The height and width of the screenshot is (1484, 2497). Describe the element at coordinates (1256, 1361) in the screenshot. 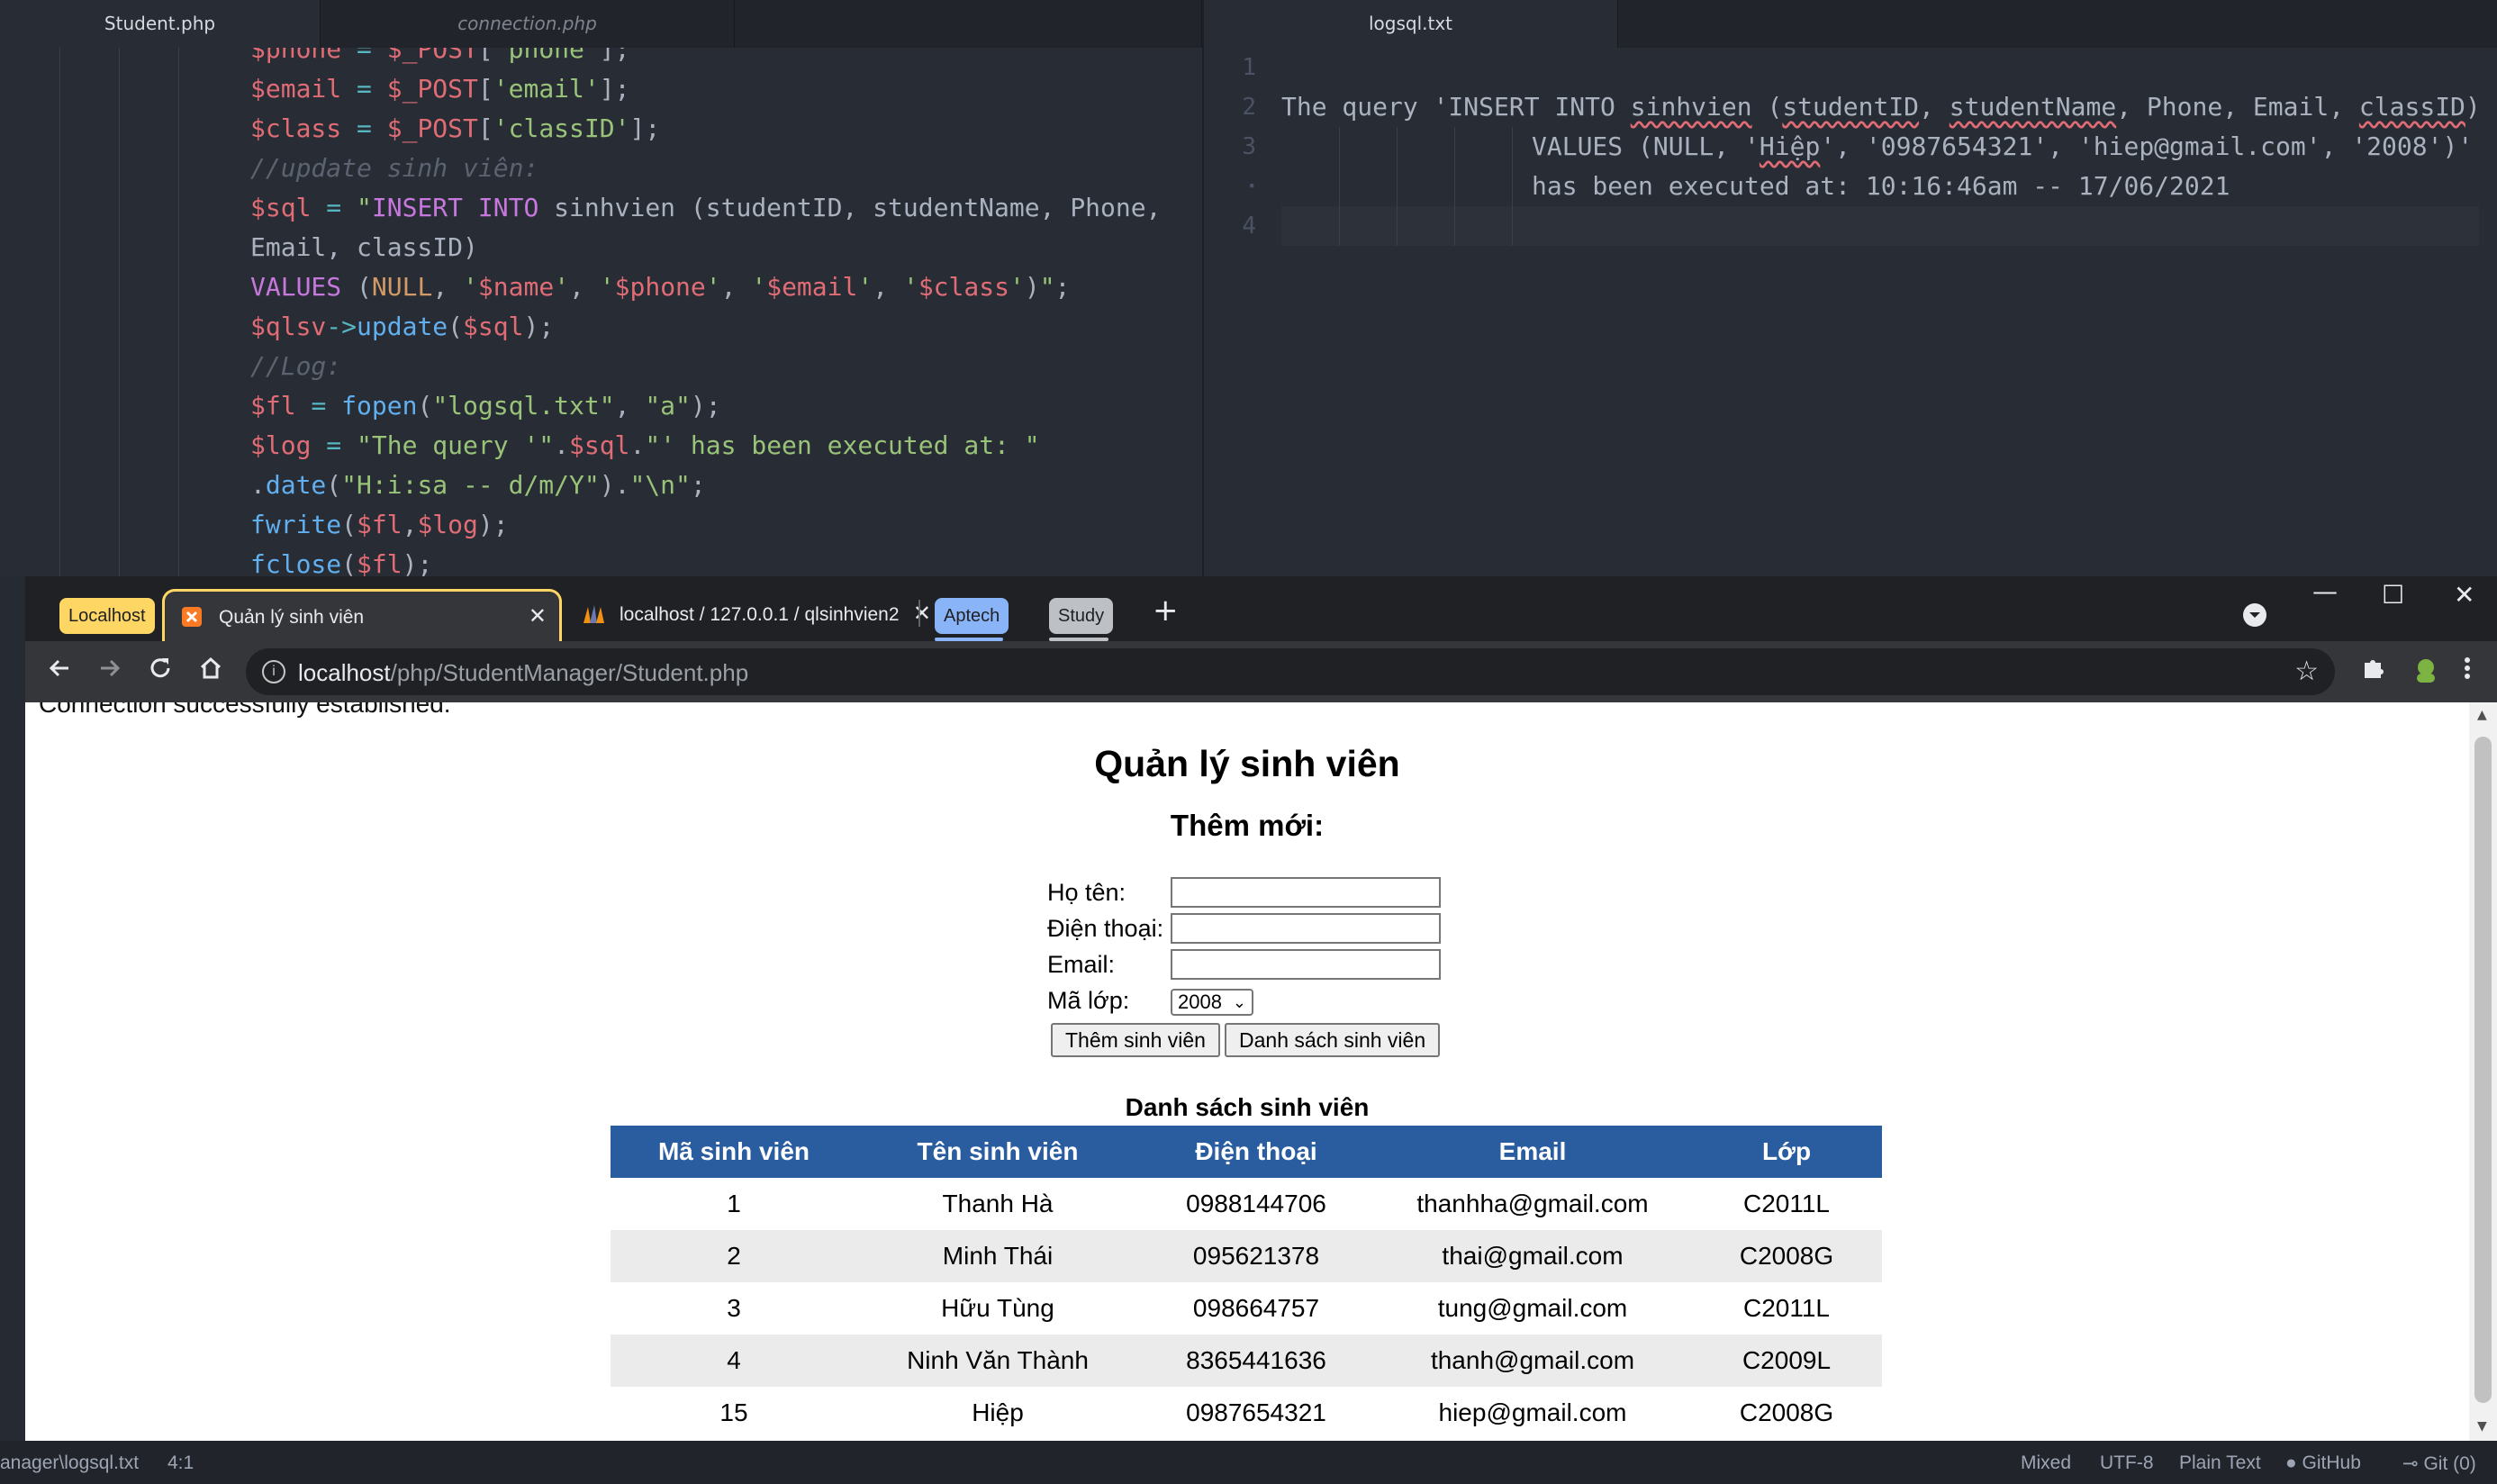

I see `table-cell: 8365441636` at that location.